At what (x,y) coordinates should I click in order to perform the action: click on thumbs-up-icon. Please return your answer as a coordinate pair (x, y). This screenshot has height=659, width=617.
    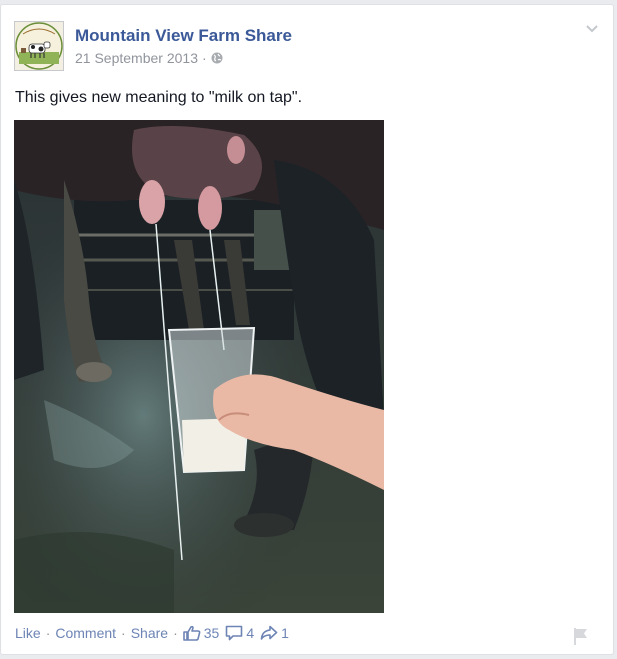
    Looking at the image, I should click on (191, 633).